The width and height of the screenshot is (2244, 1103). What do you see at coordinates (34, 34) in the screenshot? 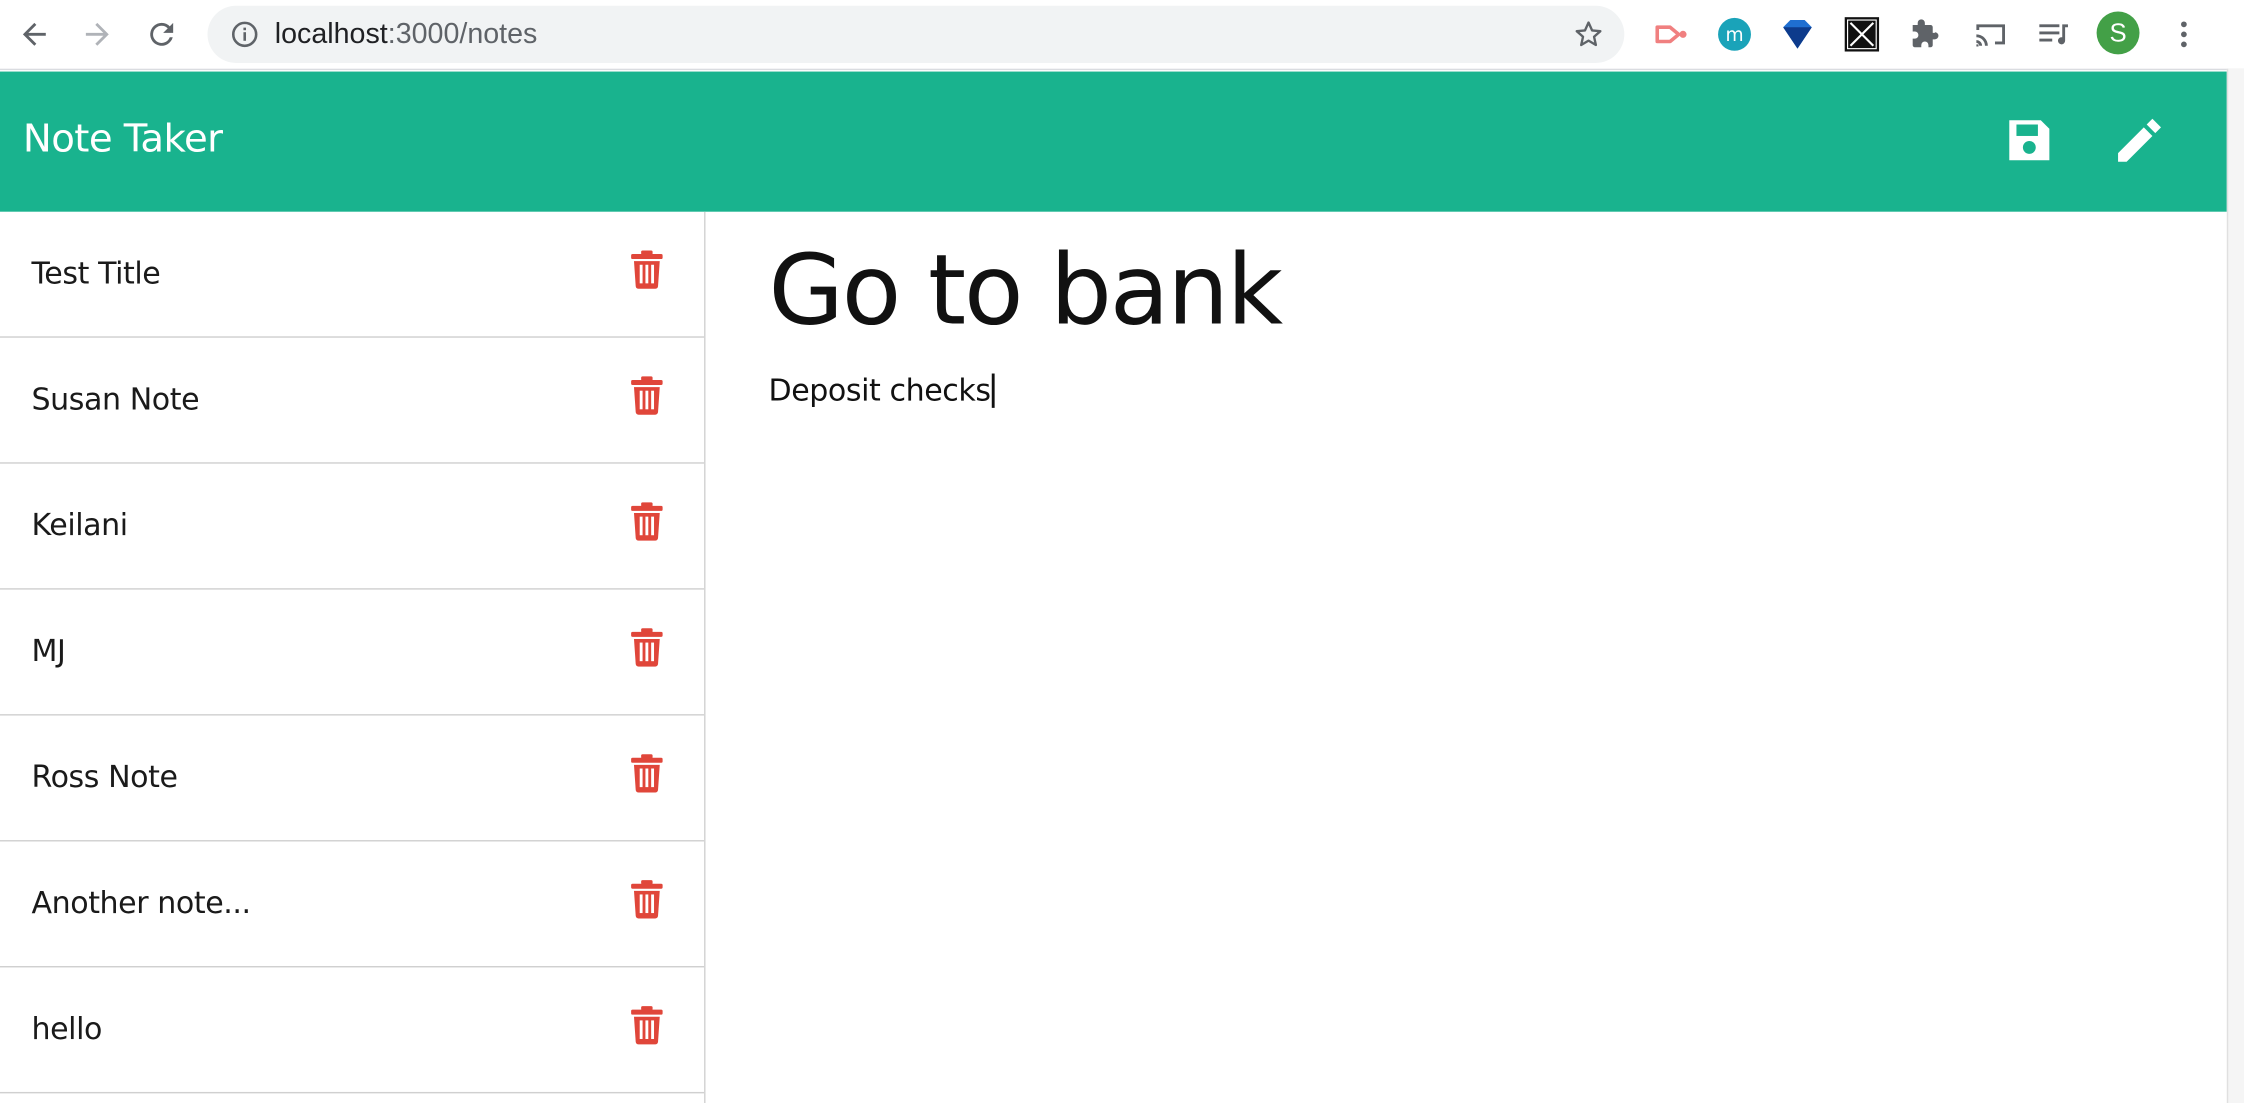
I see `back-arrow-icon` at bounding box center [34, 34].